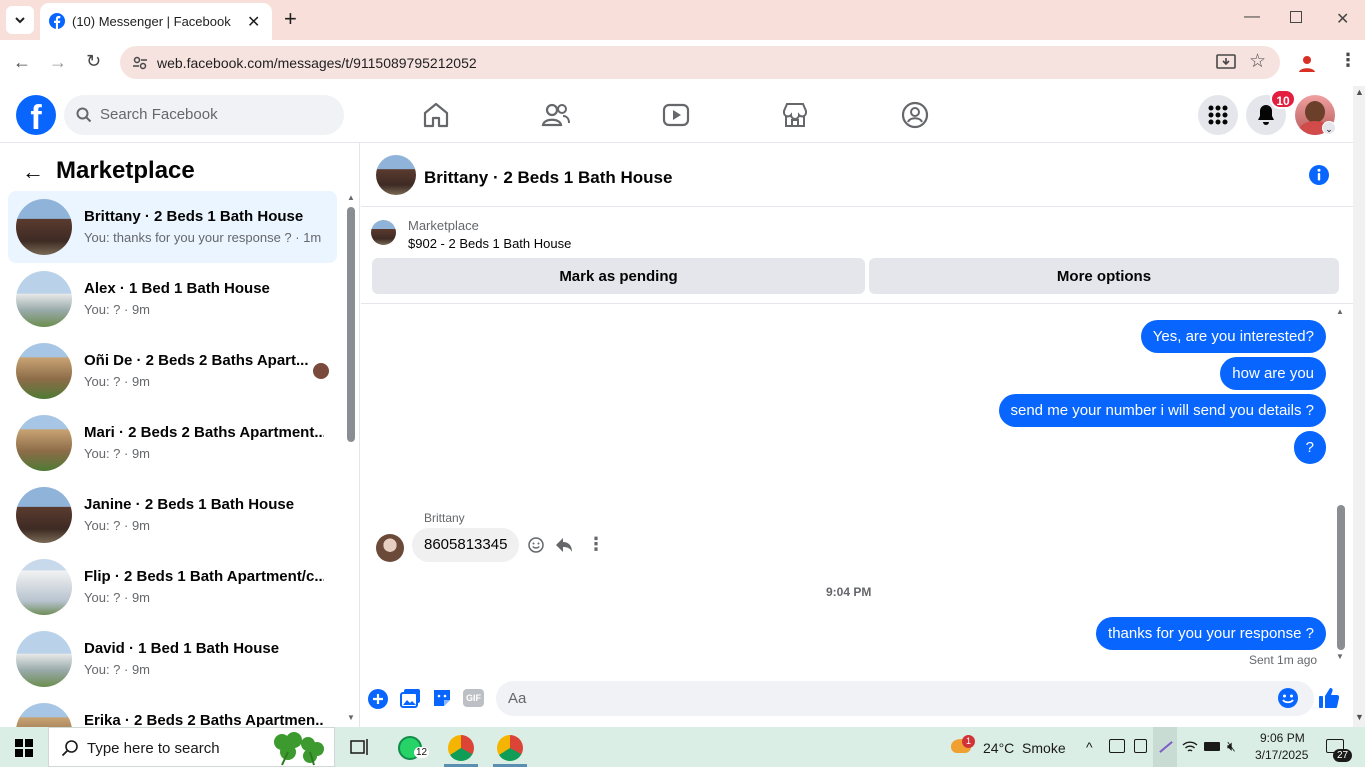 This screenshot has height=767, width=1365. What do you see at coordinates (1307, 63) in the screenshot?
I see `profile-icon` at bounding box center [1307, 63].